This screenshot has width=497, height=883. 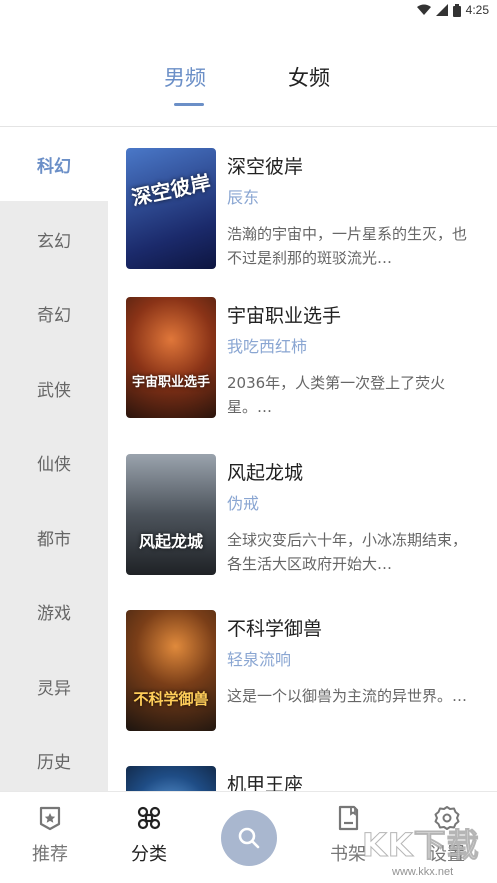 I want to click on cover-title: 深空彼岸, so click(x=171, y=190).